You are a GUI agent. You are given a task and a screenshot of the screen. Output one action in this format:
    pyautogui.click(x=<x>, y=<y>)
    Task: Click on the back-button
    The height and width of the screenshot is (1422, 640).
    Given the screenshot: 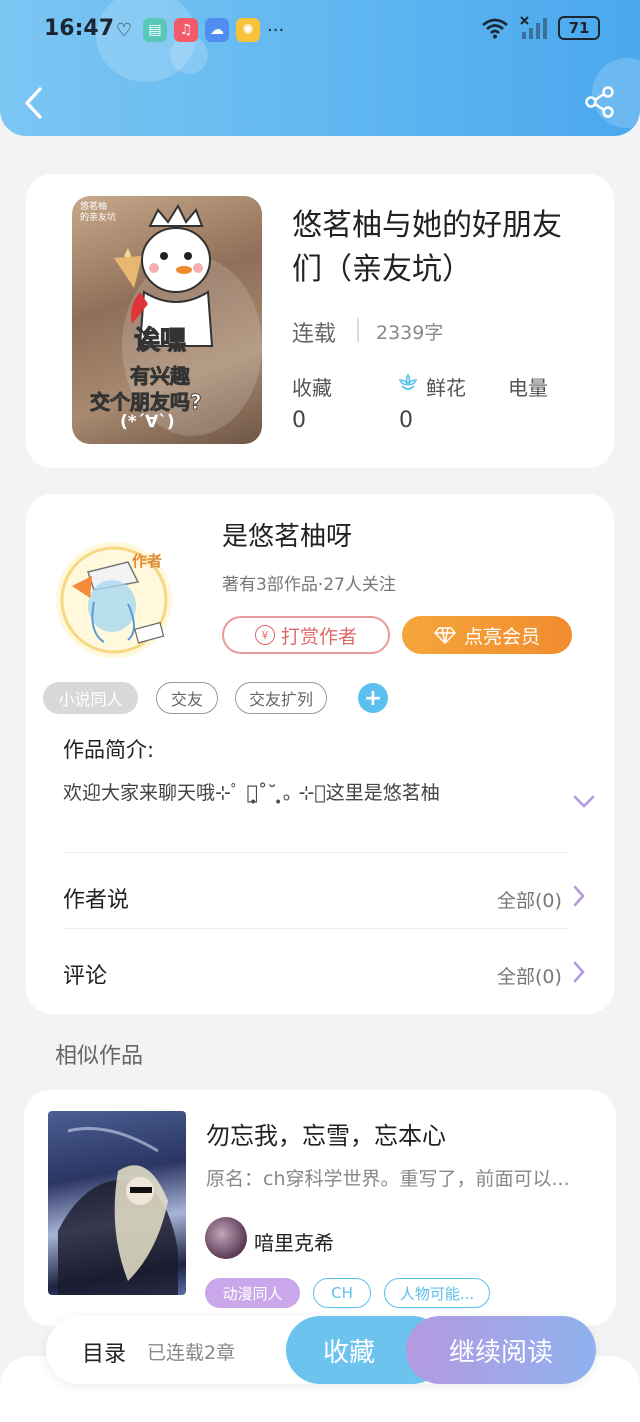 What is the action you would take?
    pyautogui.click(x=35, y=103)
    